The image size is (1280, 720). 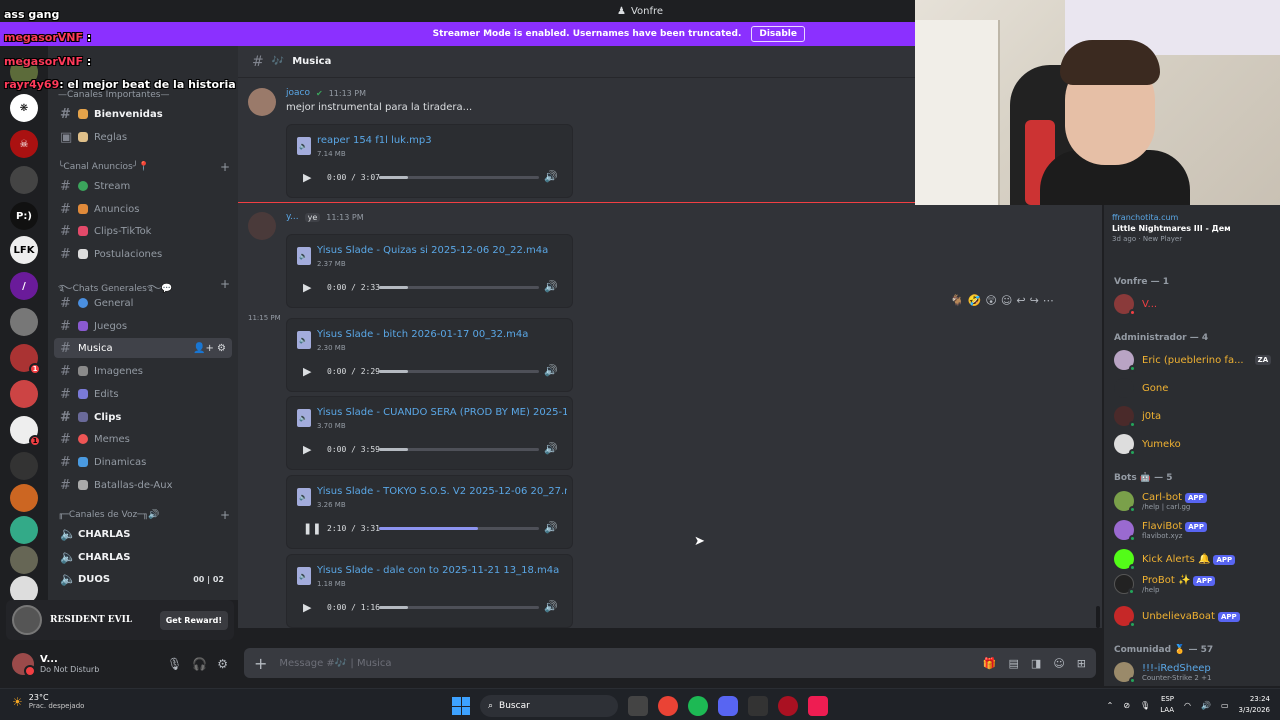 I want to click on apps-icon: ⊞, so click(x=1081, y=663).